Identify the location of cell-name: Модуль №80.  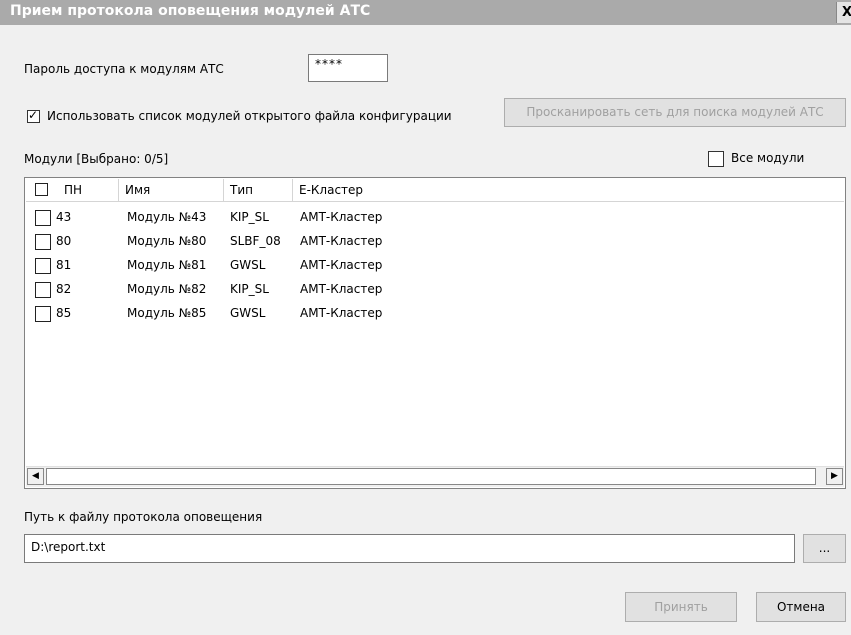
(167, 241).